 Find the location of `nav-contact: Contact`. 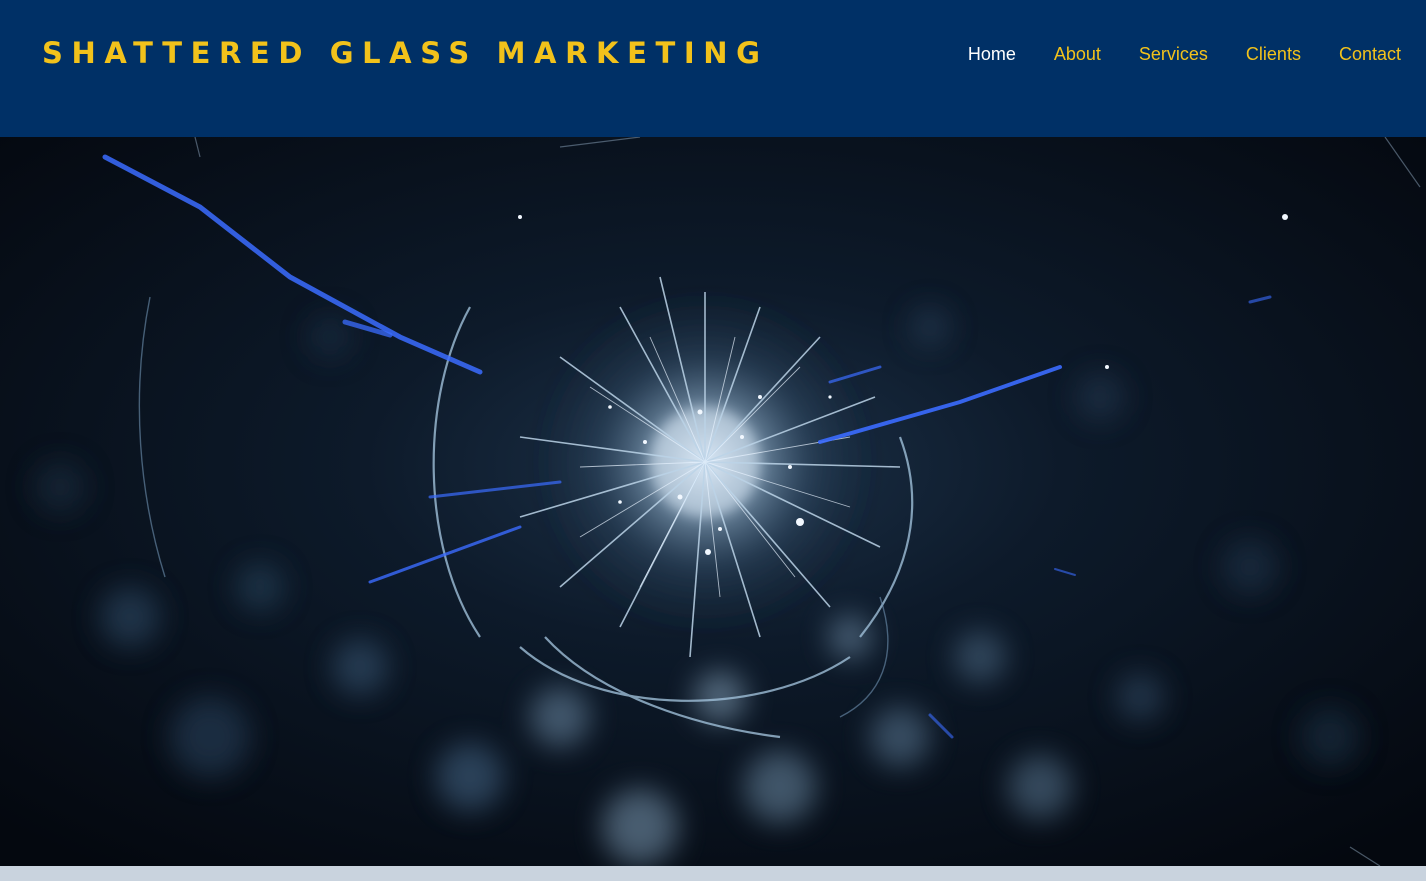

nav-contact: Contact is located at coordinates (1373, 54).